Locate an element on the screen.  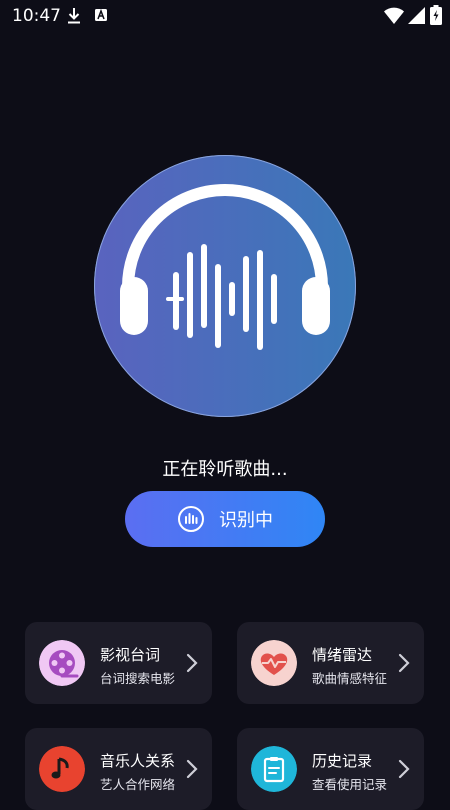
status-time: 10:47 is located at coordinates (36, 16).